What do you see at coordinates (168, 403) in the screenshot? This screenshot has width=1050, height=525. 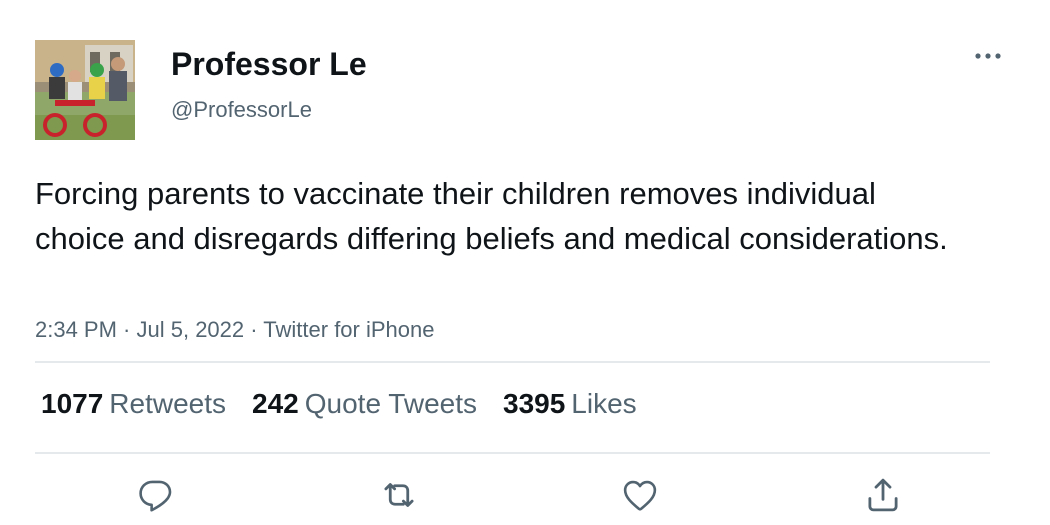 I see `retweets-label: Retweets` at bounding box center [168, 403].